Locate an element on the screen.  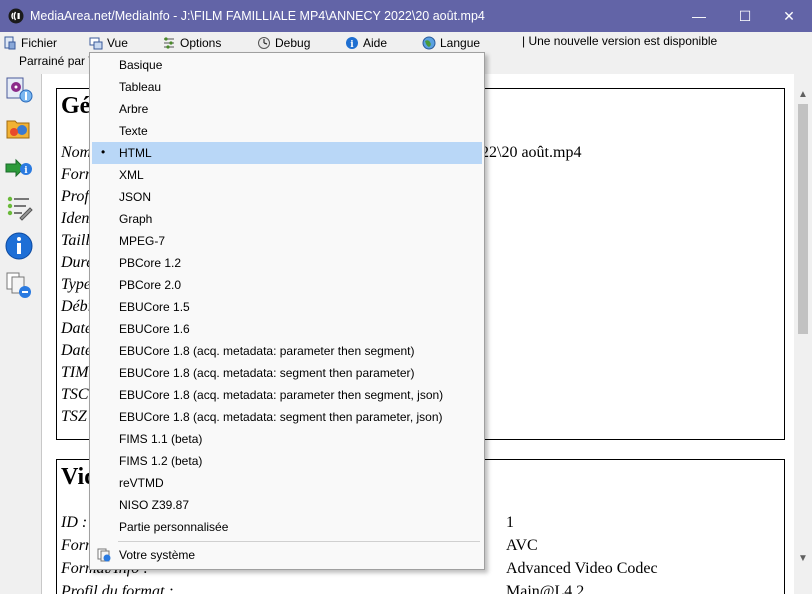
view-option: Texte is located at coordinates (287, 131).